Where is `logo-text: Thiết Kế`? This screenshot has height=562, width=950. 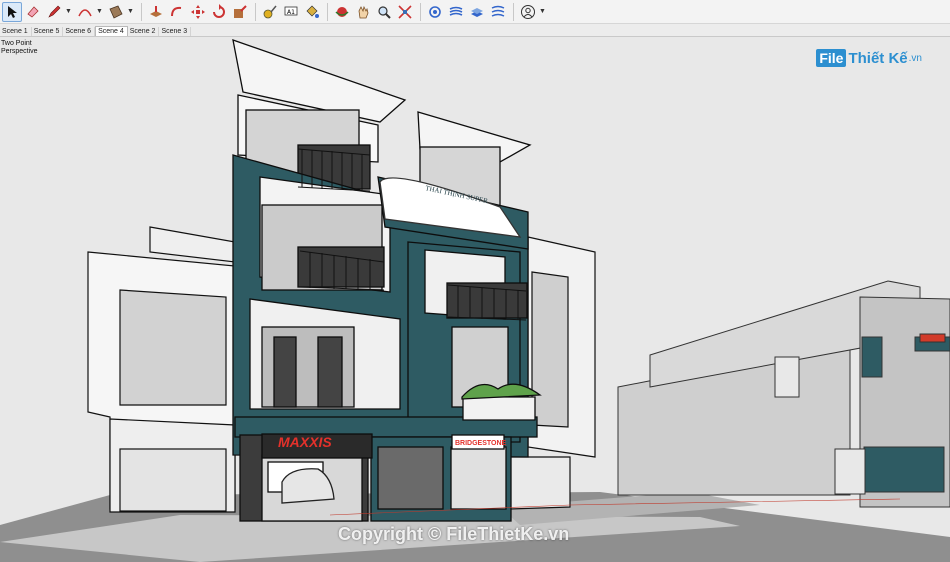 logo-text: Thiết Kế is located at coordinates (878, 58).